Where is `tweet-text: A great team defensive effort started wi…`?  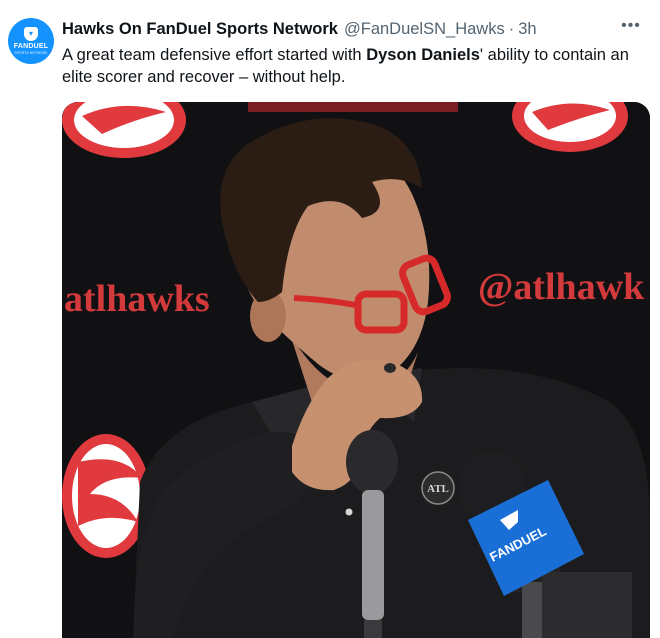 tweet-text: A great team defensive effort started wi… is located at coordinates (358, 66).